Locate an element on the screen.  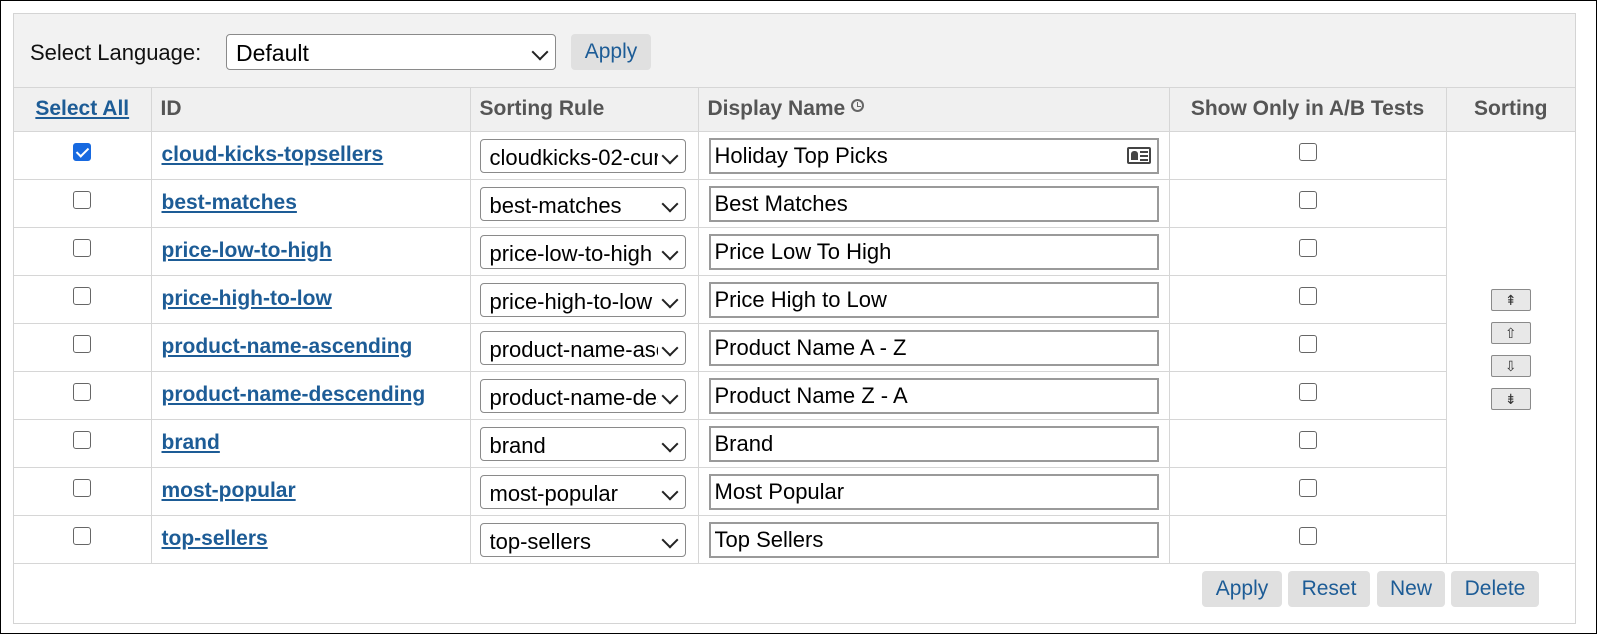
move-to-top-button: ⇞ is located at coordinates (1510, 299).